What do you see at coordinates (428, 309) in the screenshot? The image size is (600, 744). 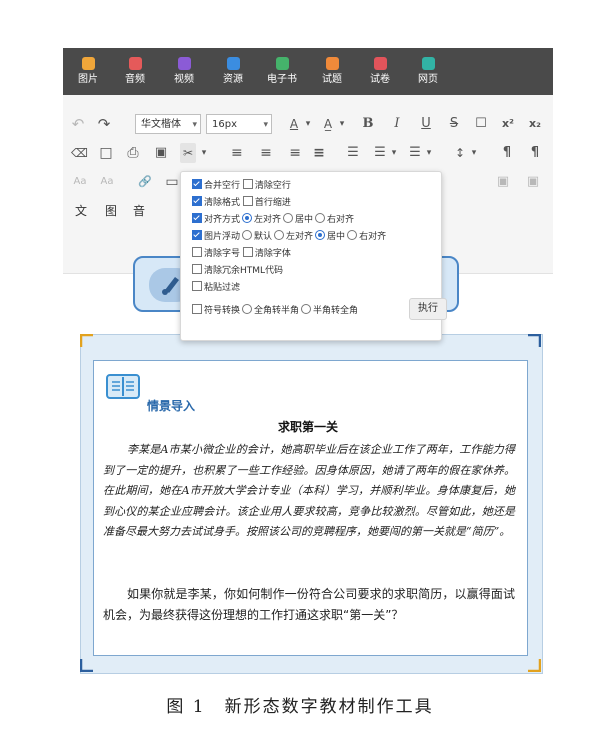 I see `execute-button: 执行` at bounding box center [428, 309].